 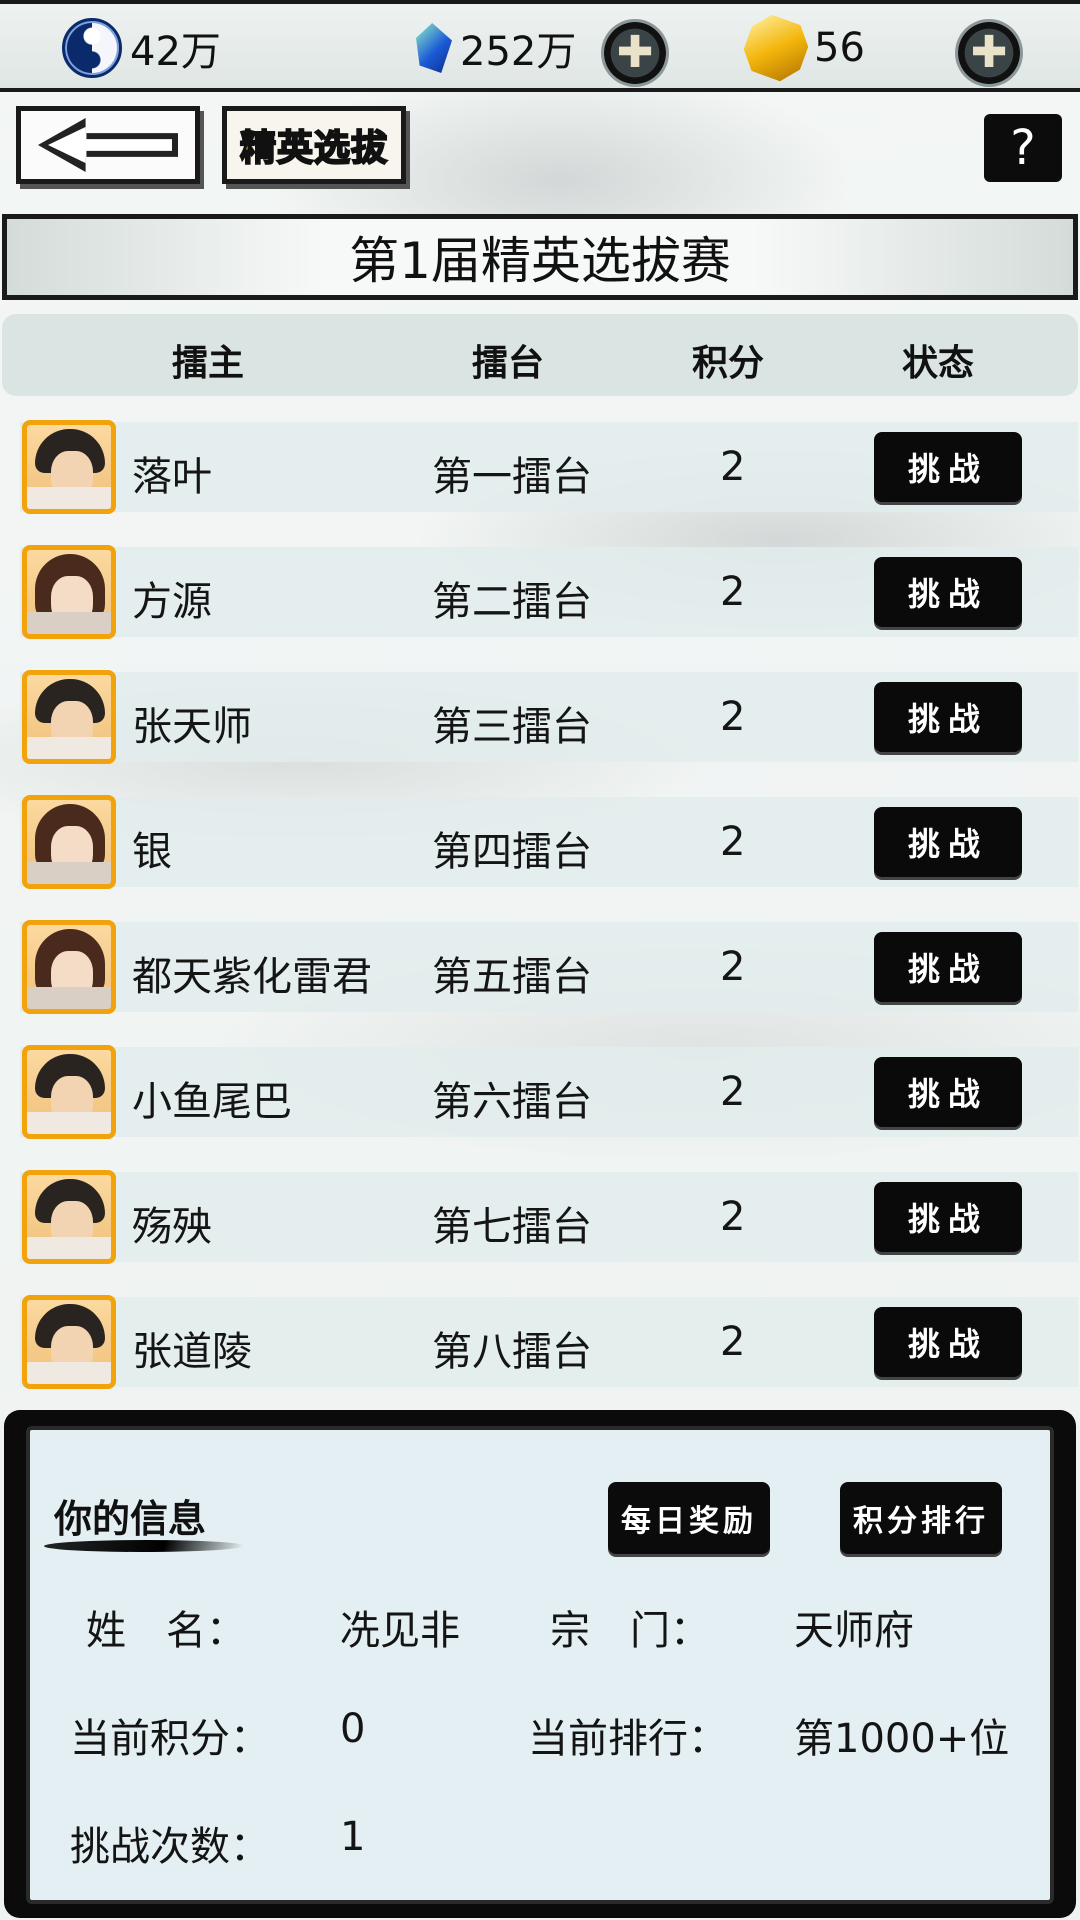 What do you see at coordinates (192, 1352) in the screenshot?
I see `champion-name: 张道陵` at bounding box center [192, 1352].